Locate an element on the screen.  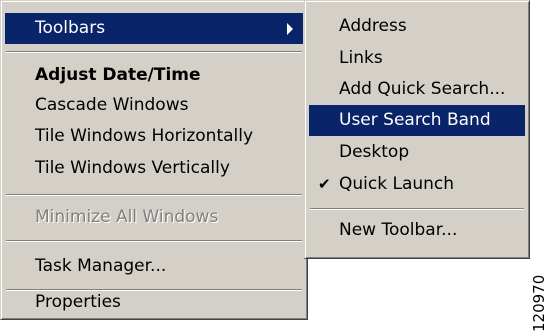
figure-number: 120970 is located at coordinates (539, 303).